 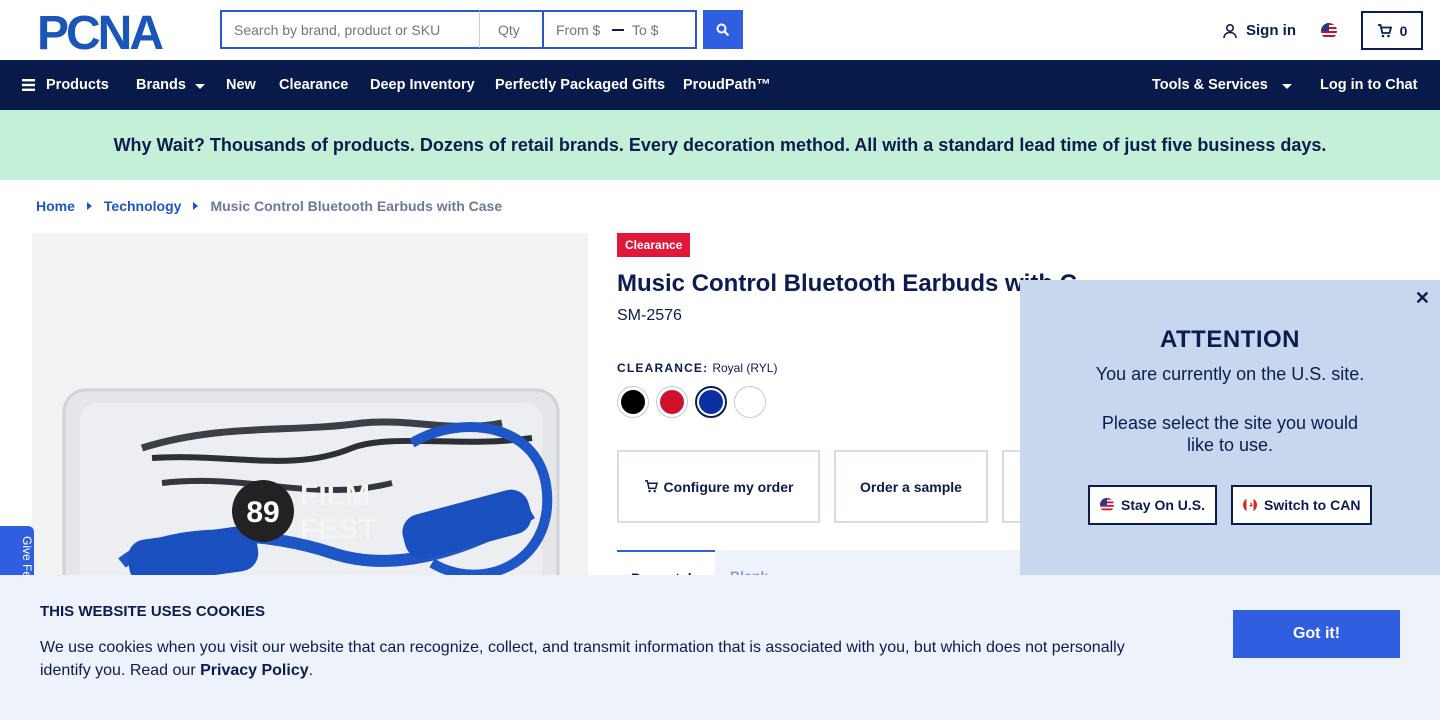 I want to click on nav-brands: Brands, so click(x=170, y=85).